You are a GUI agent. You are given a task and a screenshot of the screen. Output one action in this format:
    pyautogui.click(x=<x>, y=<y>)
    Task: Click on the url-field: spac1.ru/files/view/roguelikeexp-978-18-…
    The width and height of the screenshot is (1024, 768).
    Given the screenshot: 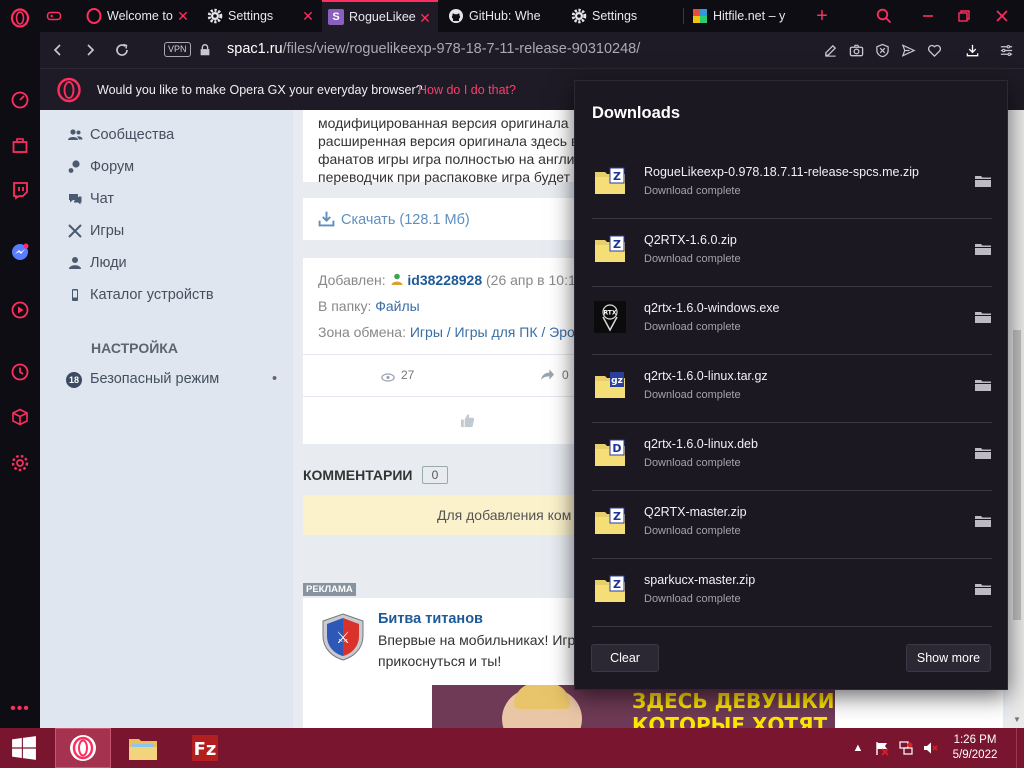 What is the action you would take?
    pyautogui.click(x=433, y=49)
    